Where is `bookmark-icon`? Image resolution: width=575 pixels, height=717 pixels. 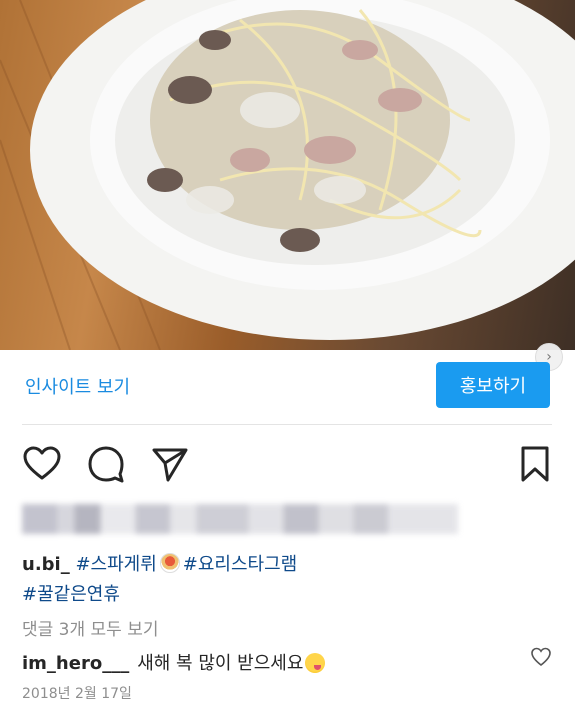 bookmark-icon is located at coordinates (535, 464).